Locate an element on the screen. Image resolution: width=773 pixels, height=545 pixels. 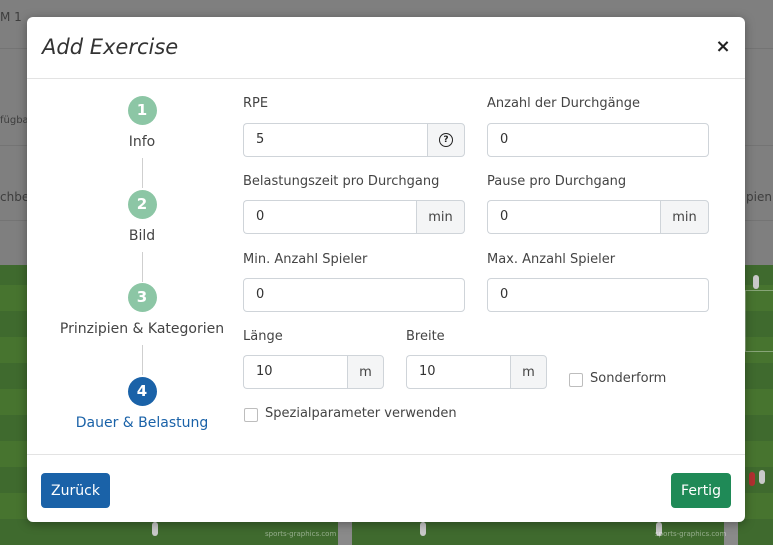
durchgaenge-label: Anzahl der Durchgänge is located at coordinates (564, 103).